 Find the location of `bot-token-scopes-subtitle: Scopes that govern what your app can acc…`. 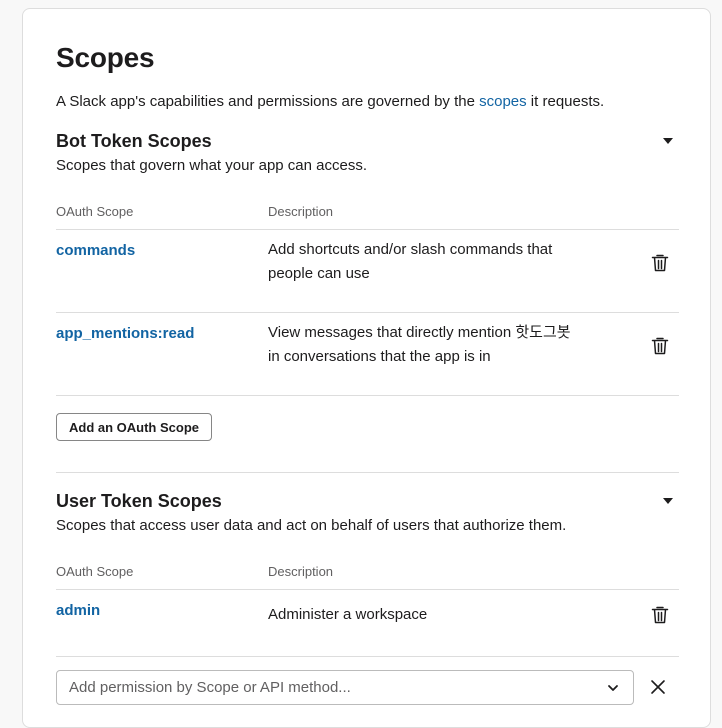

bot-token-scopes-subtitle: Scopes that govern what your app can acc… is located at coordinates (212, 165).